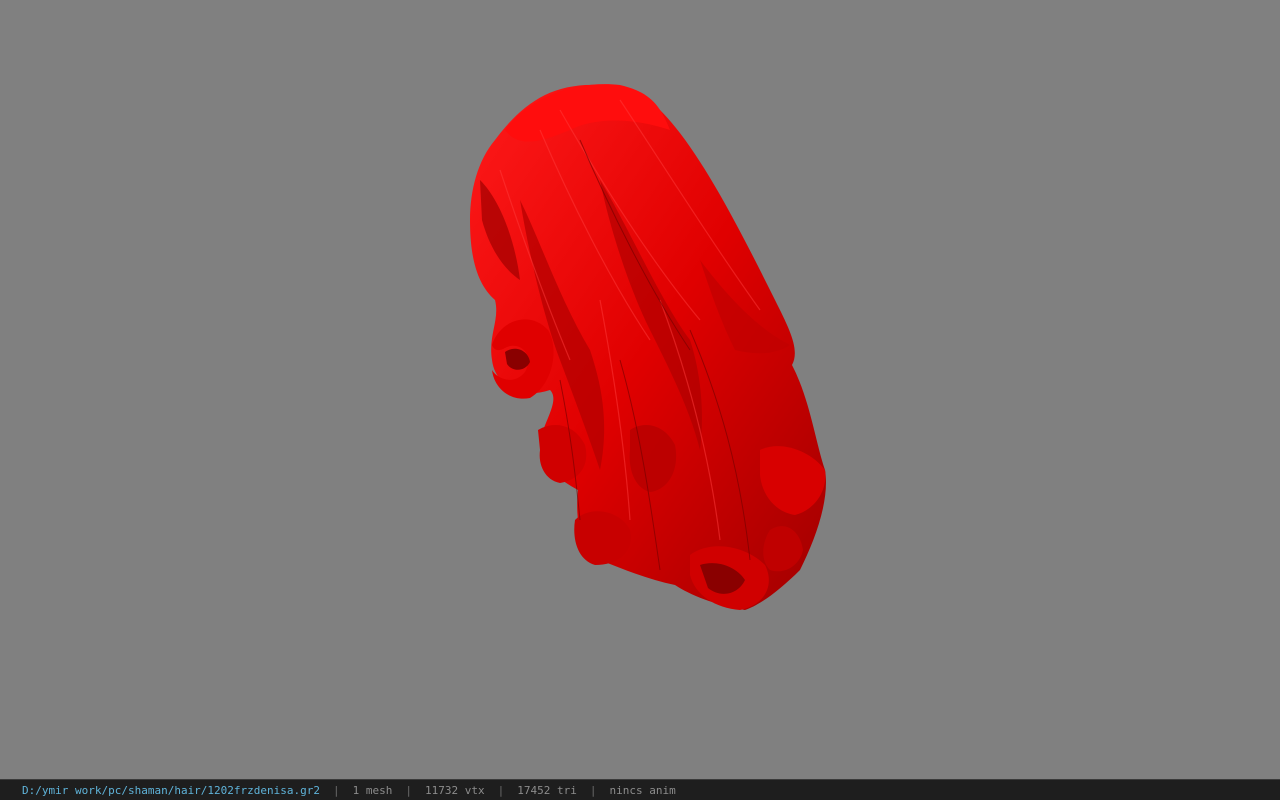 Image resolution: width=1280 pixels, height=800 pixels. What do you see at coordinates (372, 790) in the screenshot?
I see `mesh-count: 1 mesh` at bounding box center [372, 790].